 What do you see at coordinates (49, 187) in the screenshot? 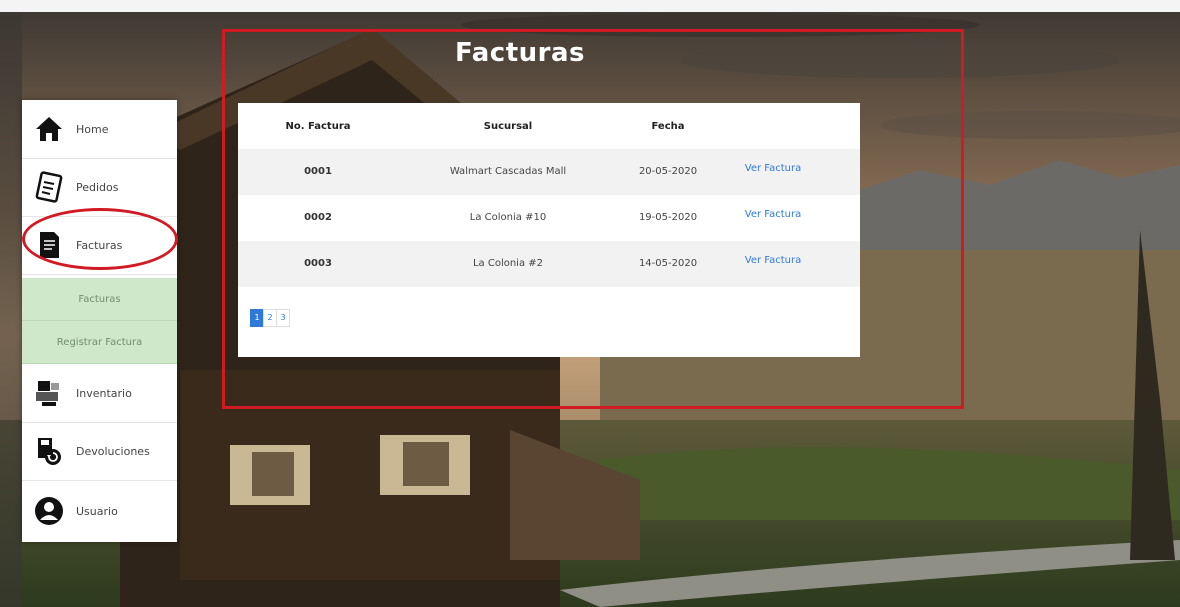
I see `order-form-icon` at bounding box center [49, 187].